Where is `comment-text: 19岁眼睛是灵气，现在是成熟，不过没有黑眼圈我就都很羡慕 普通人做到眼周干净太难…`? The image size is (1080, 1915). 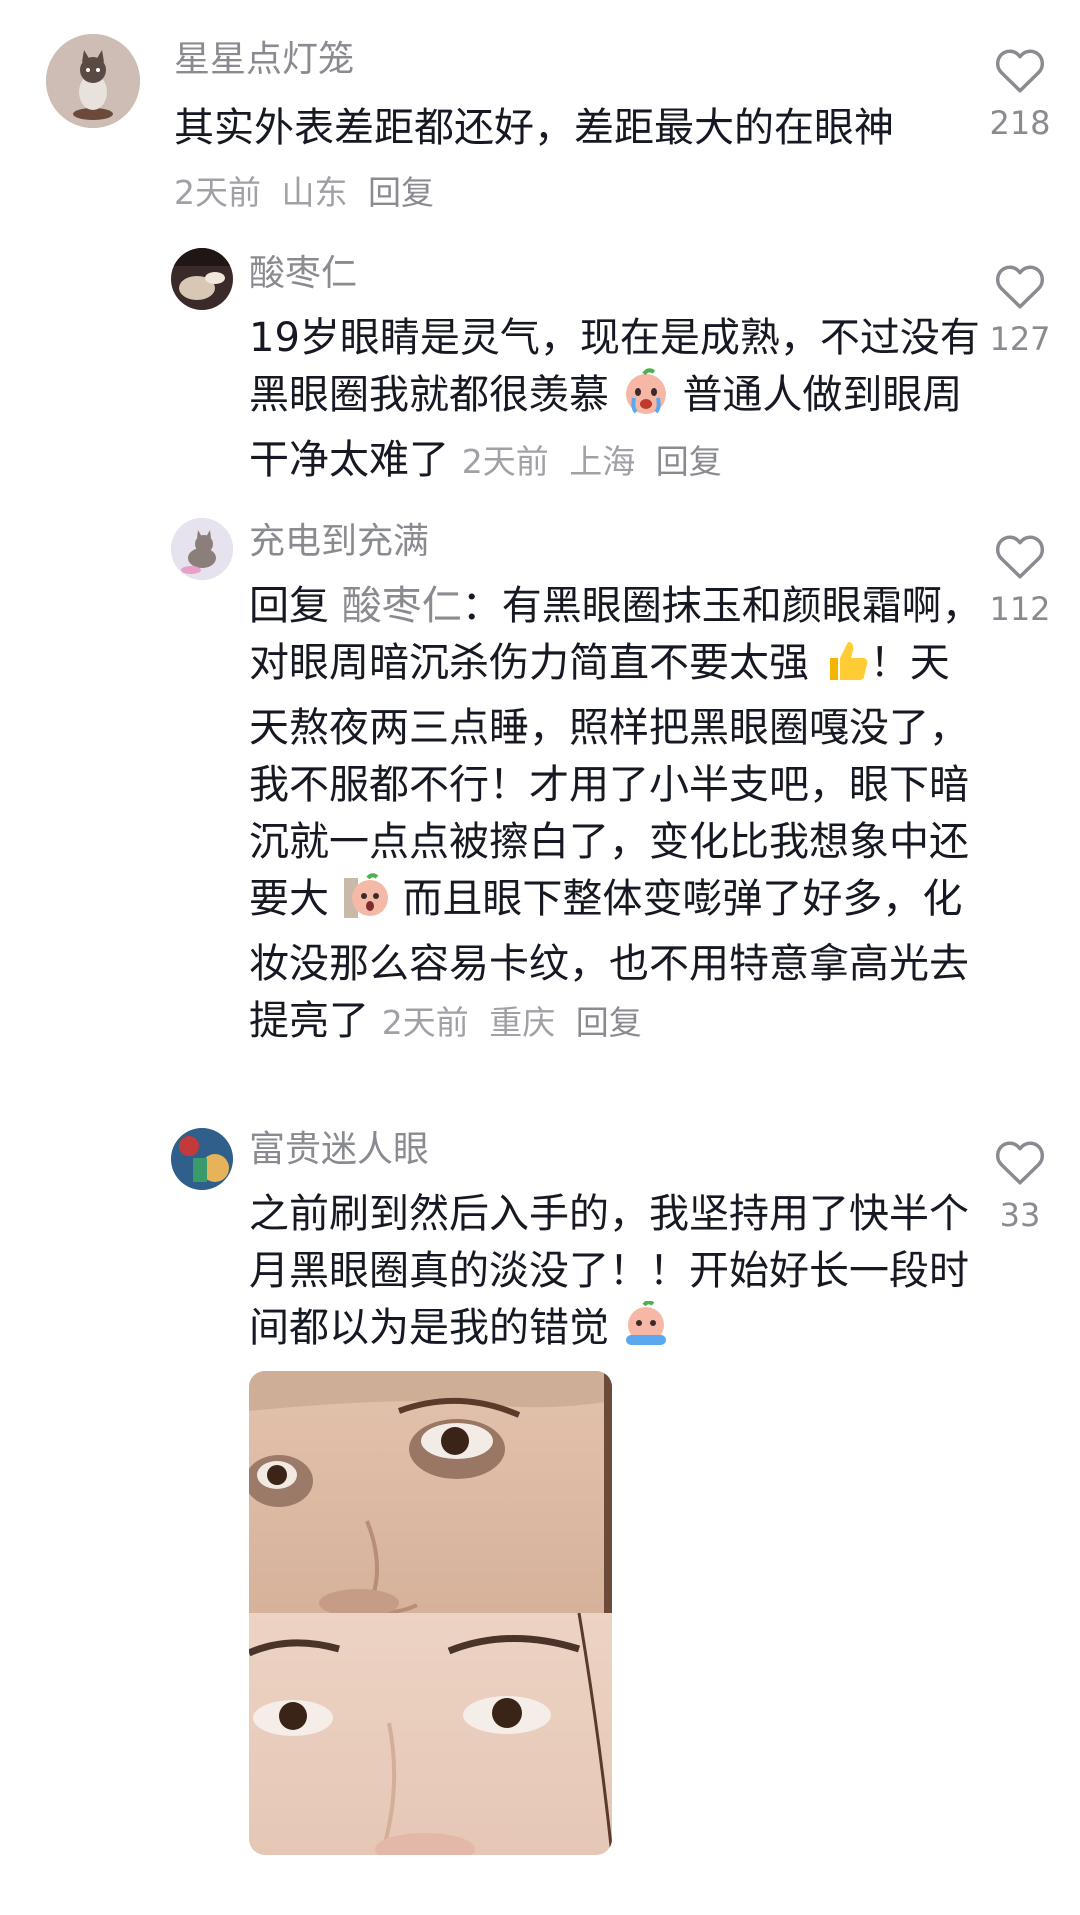
comment-text: 19岁眼睛是灵气，现在是成熟，不过没有黑眼圈我就都很羡慕 普通人做到眼周干净太难… is located at coordinates (619, 400).